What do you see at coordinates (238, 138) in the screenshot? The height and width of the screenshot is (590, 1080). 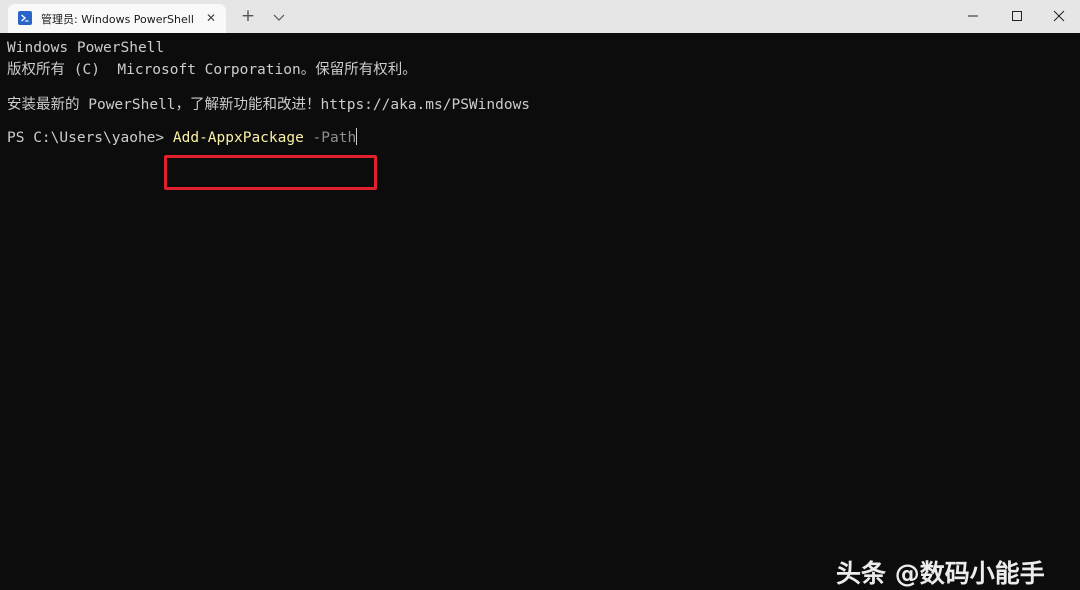 I see `command-text: Add-AppxPackage` at bounding box center [238, 138].